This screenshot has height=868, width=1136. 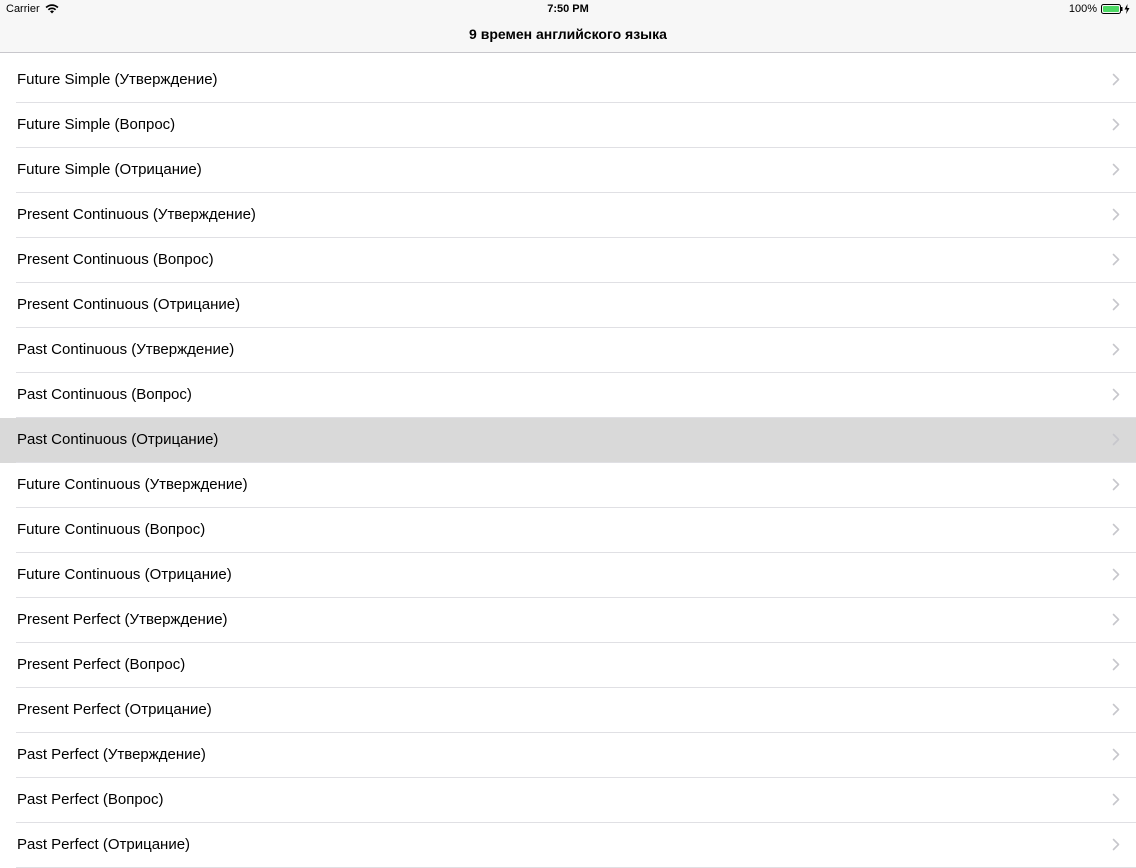 I want to click on list-item-label: Past Perfect (Утверждение), so click(x=111, y=754).